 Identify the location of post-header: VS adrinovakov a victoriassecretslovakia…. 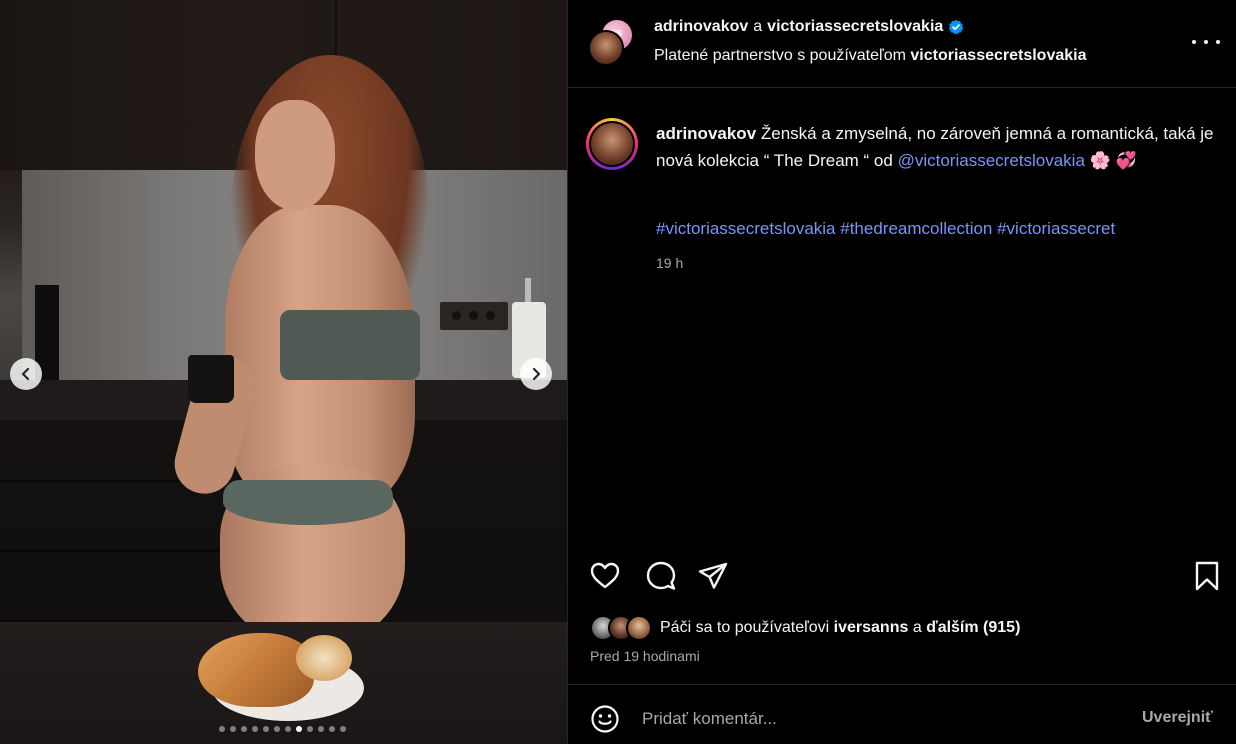
(902, 44).